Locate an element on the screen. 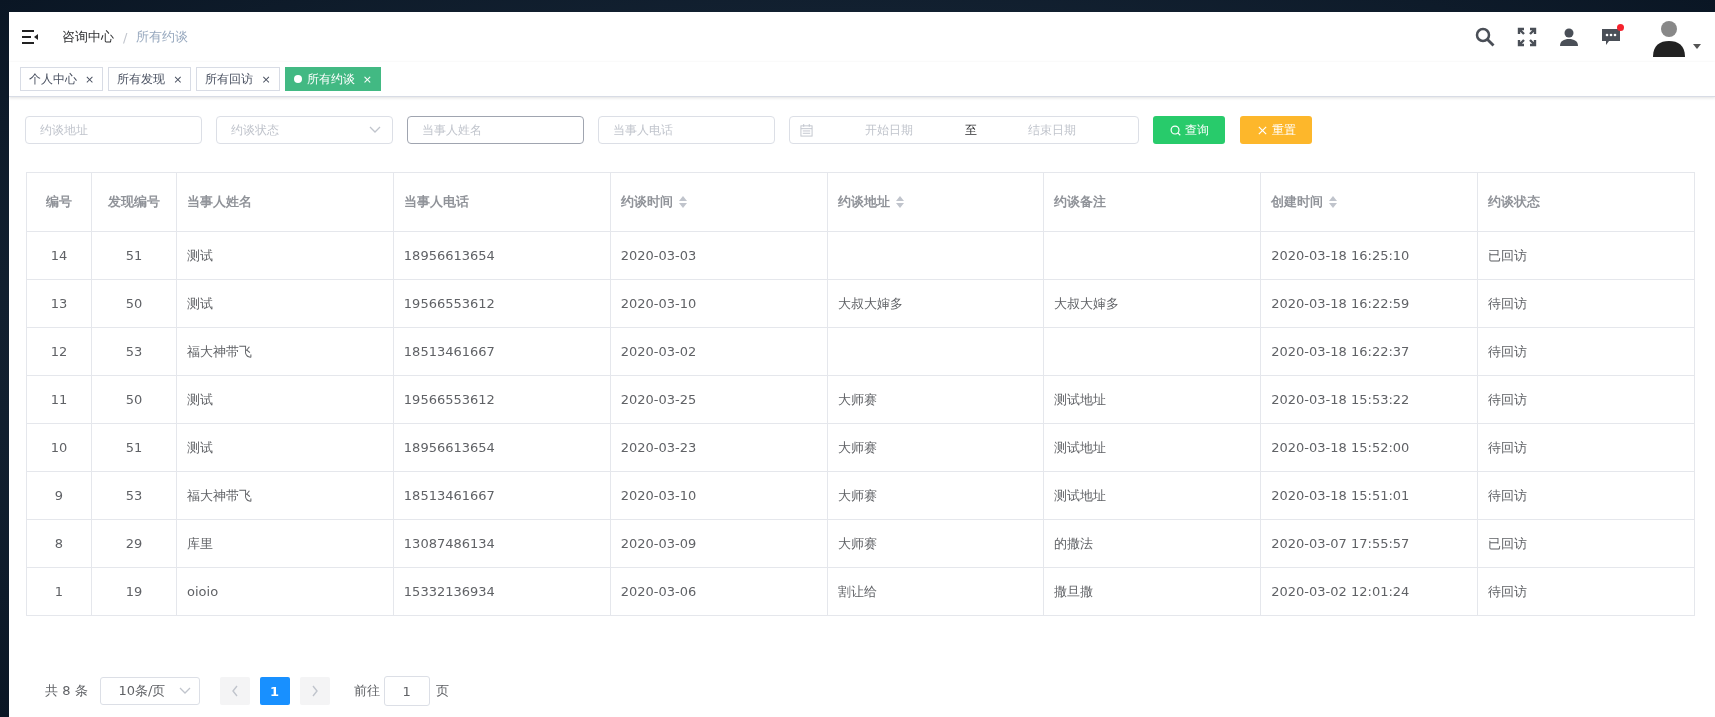  chevron-right-icon is located at coordinates (314, 691).